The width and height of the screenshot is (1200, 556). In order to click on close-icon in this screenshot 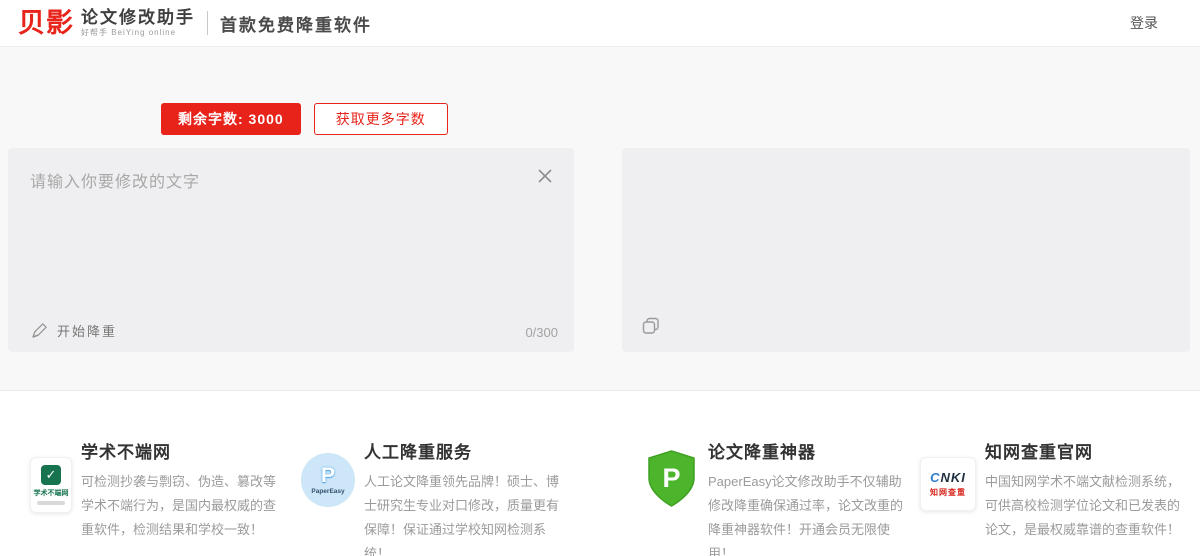, I will do `click(545, 176)`.